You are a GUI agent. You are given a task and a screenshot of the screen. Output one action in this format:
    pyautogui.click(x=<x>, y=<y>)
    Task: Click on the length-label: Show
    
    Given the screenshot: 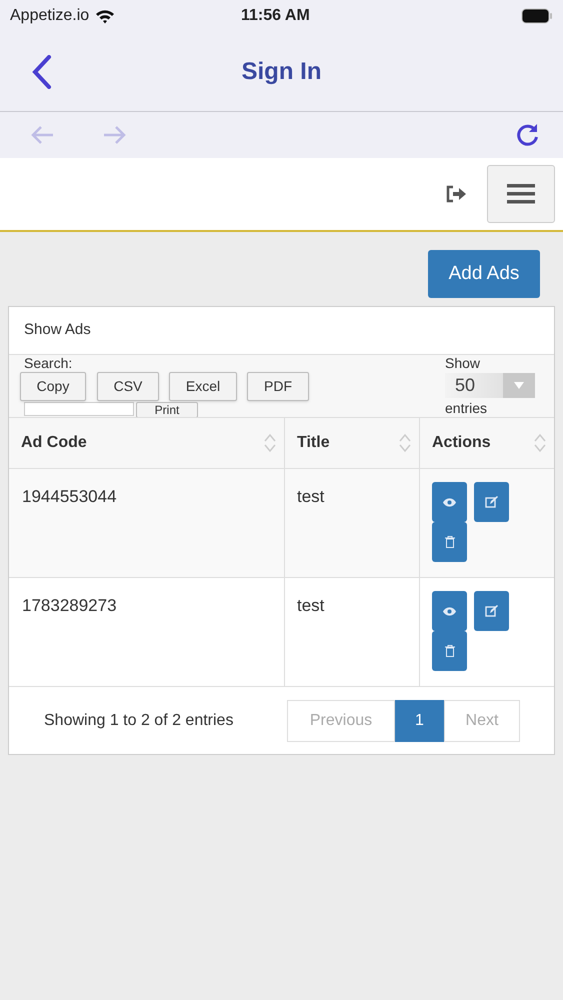 What is the action you would take?
    pyautogui.click(x=462, y=363)
    